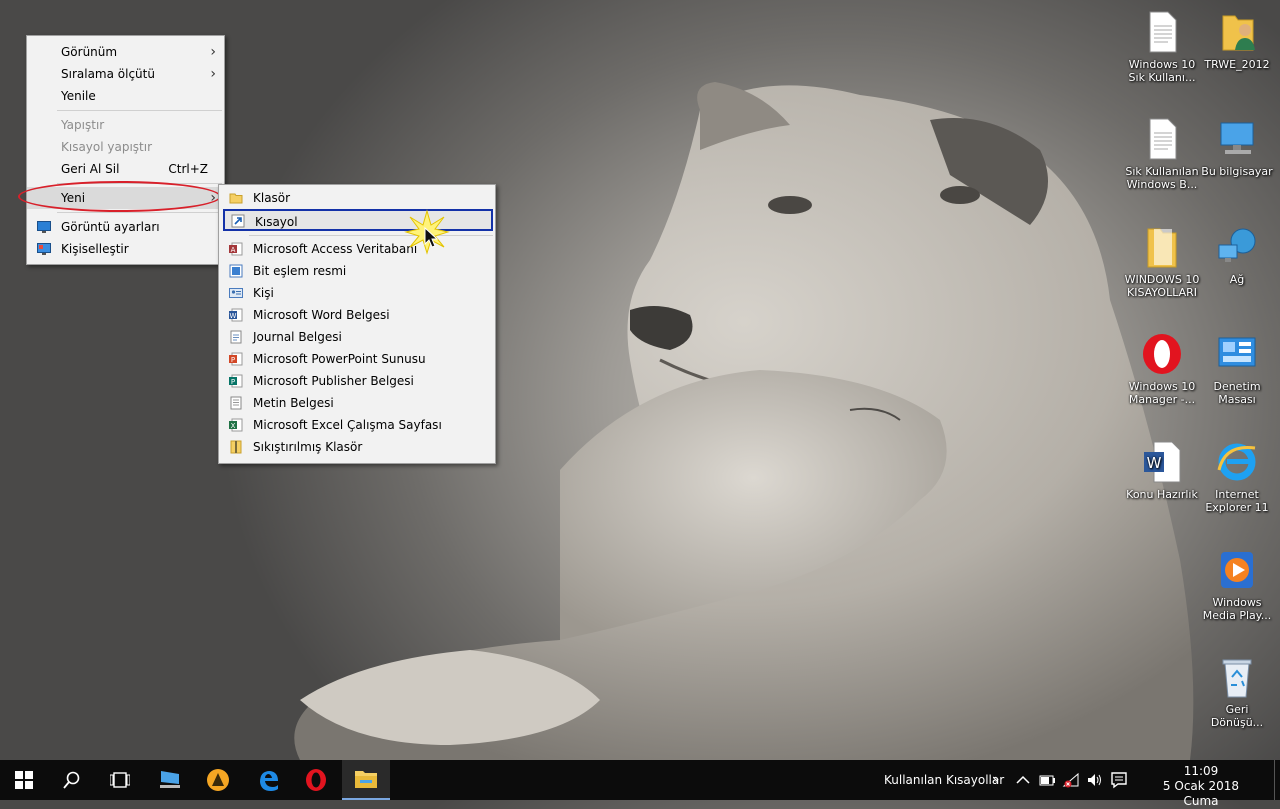 The width and height of the screenshot is (1280, 809). What do you see at coordinates (110, 227) in the screenshot?
I see `menu-item-label: Görüntü ayarları` at bounding box center [110, 227].